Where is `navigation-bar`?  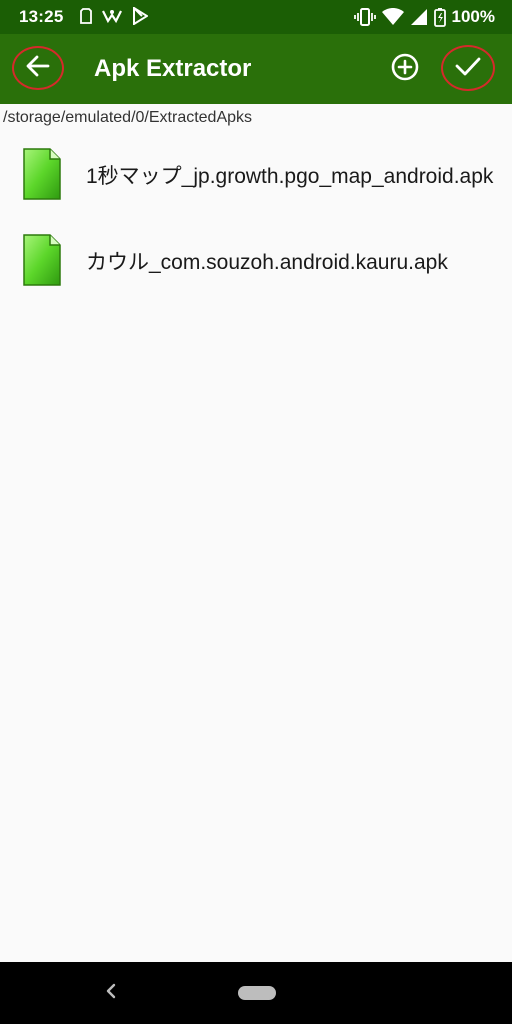 navigation-bar is located at coordinates (256, 993).